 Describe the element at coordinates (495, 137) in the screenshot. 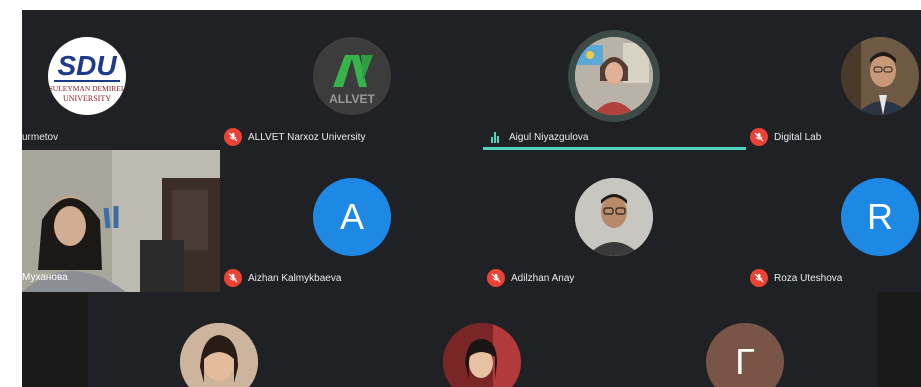

I see `audio-level-icon` at that location.